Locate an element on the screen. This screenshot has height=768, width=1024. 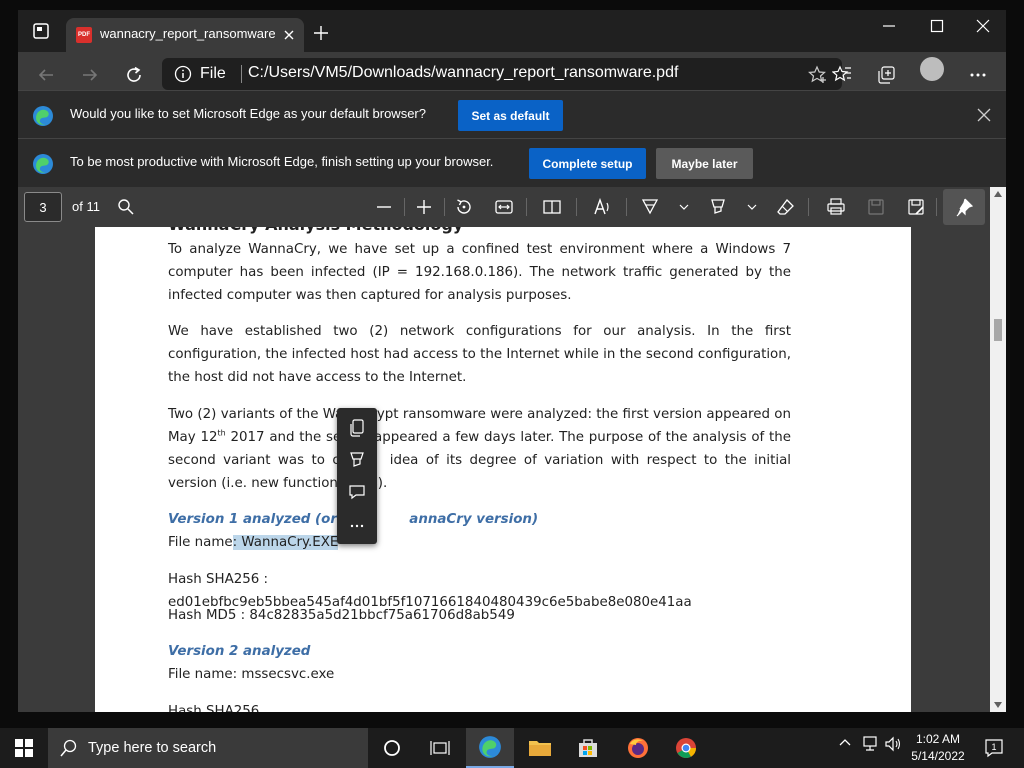
system-clock: 1:02 AM 5/14/2022 is located at coordinates (938, 748).